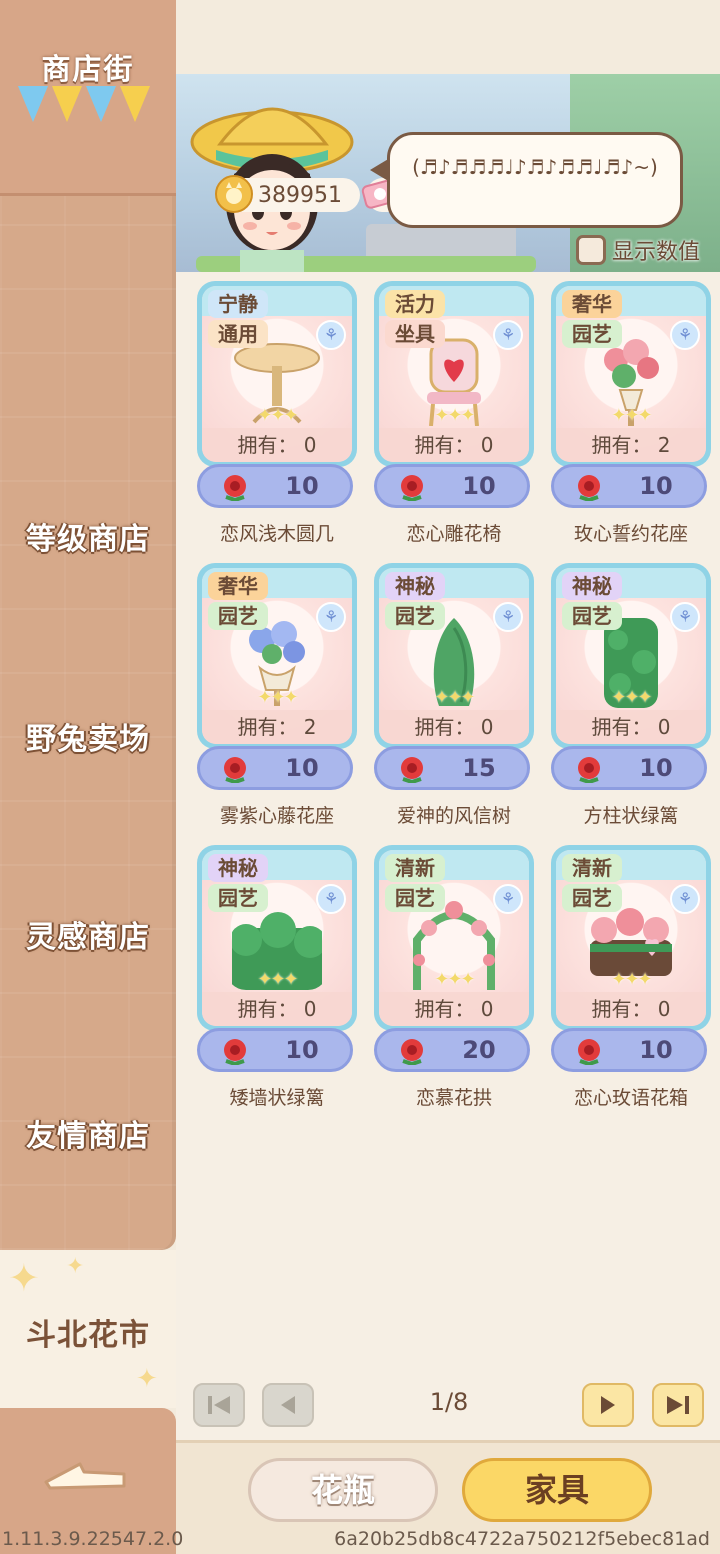 Image resolution: width=720 pixels, height=1554 pixels. What do you see at coordinates (479, 768) in the screenshot?
I see `price-value: 15` at bounding box center [479, 768].